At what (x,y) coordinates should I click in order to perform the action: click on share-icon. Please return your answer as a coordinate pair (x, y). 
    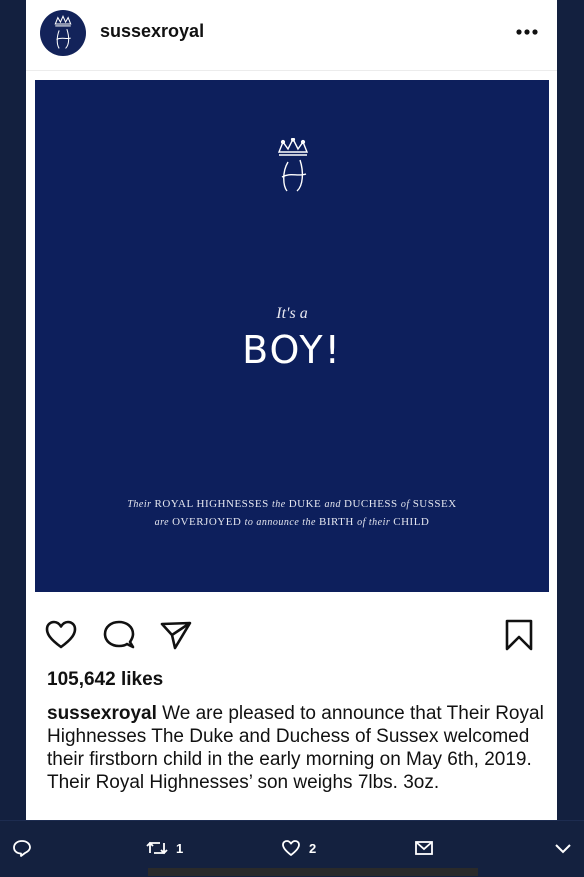
    Looking at the image, I should click on (176, 635).